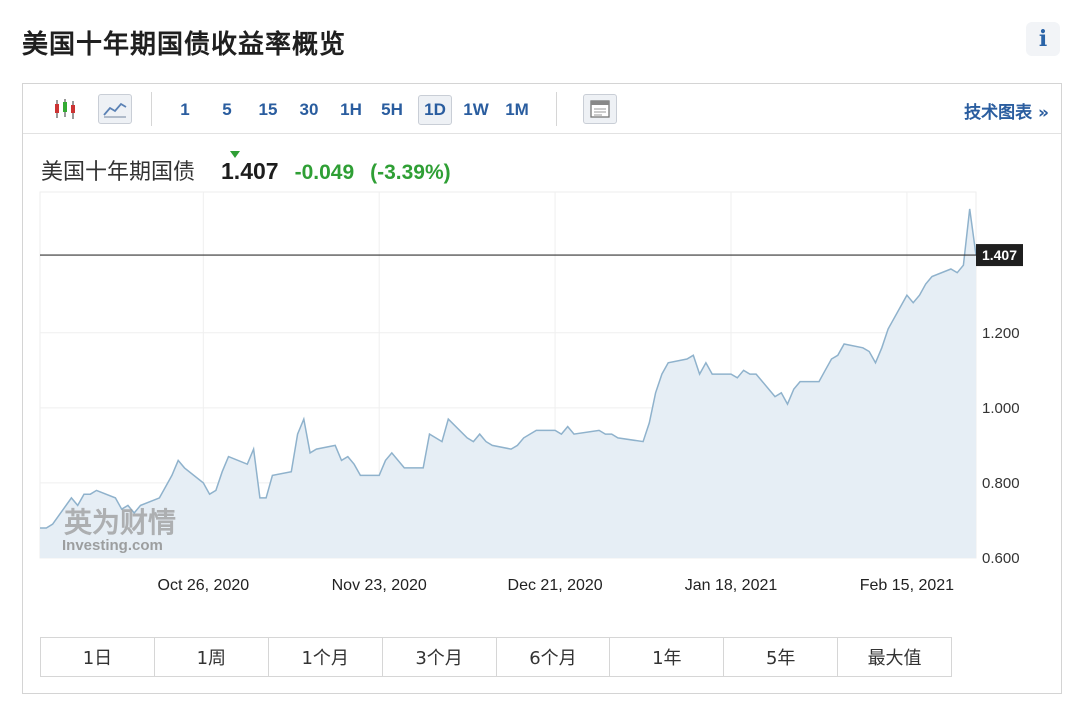 The width and height of the screenshot is (1080, 701). I want to click on range-6m: 6个月, so click(554, 657).